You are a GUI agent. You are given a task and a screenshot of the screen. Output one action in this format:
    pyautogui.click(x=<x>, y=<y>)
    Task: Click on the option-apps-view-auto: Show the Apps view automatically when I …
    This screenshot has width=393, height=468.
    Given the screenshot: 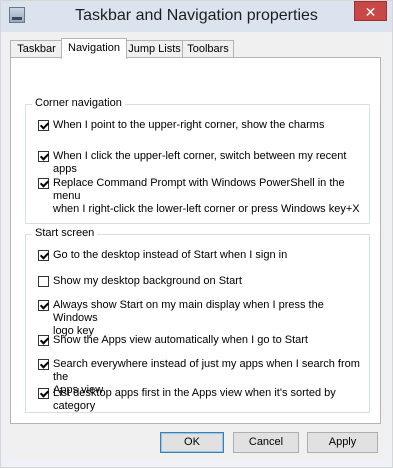 What is the action you would take?
    pyautogui.click(x=173, y=340)
    